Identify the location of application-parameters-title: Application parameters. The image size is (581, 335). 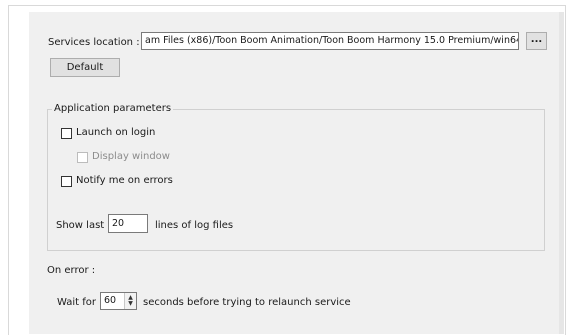
(113, 109).